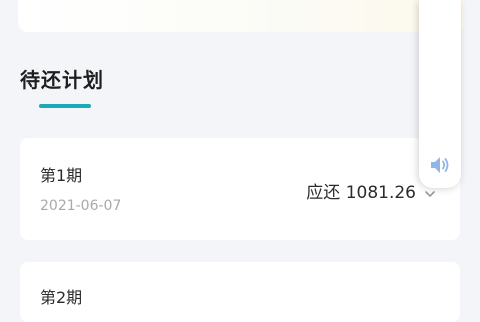  What do you see at coordinates (65, 106) in the screenshot?
I see `section-title-underline` at bounding box center [65, 106].